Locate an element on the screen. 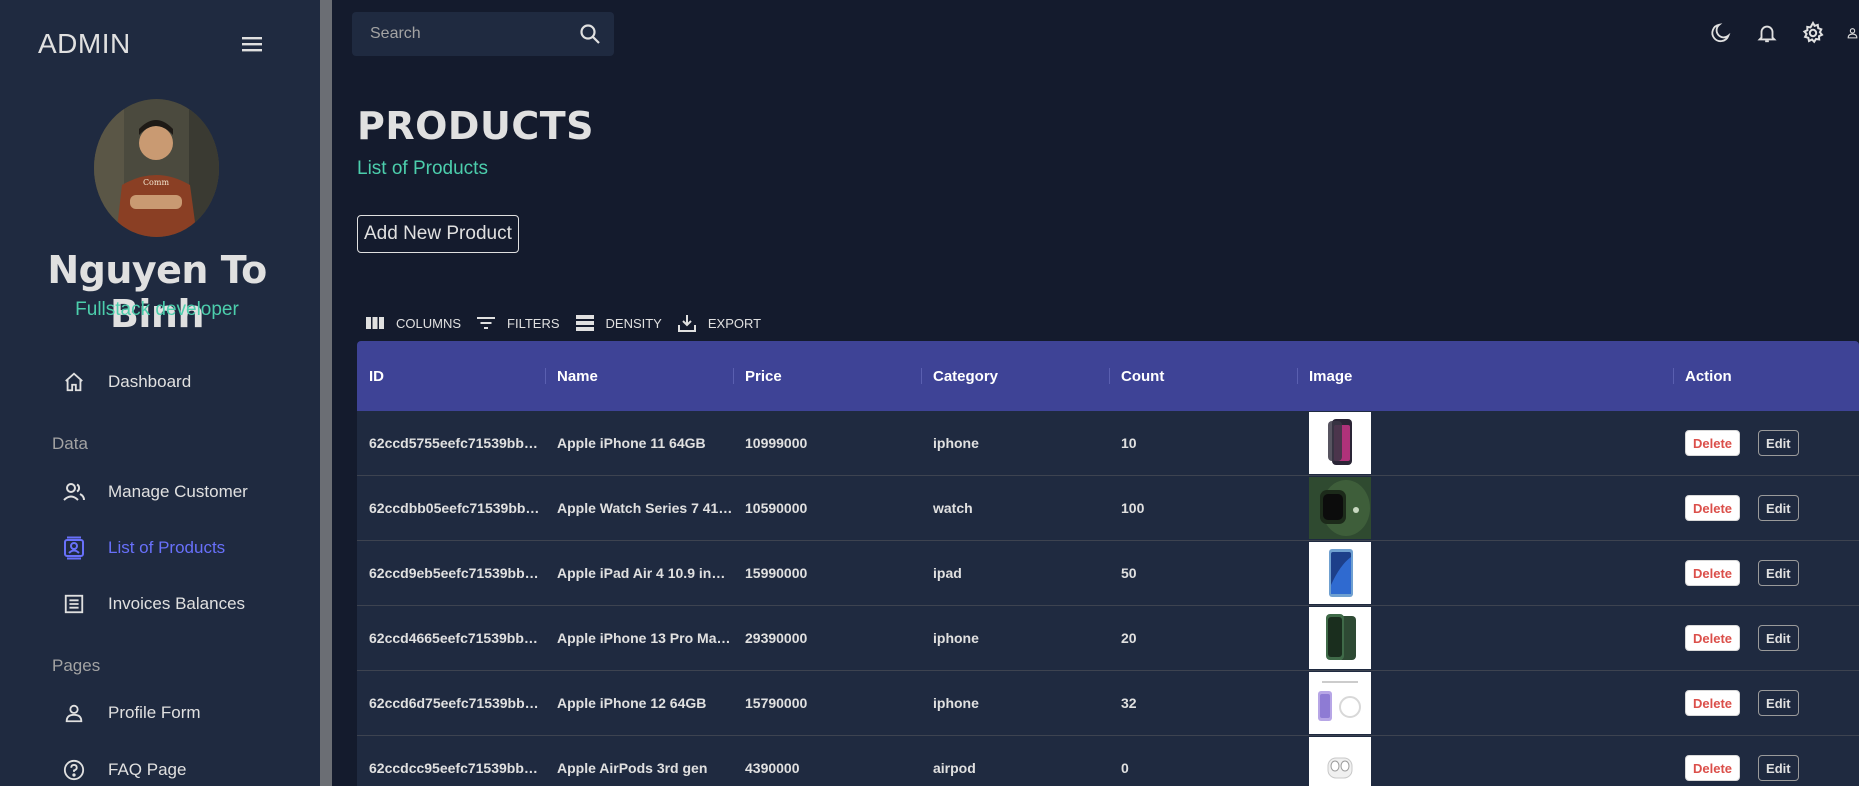  cell-name: Apple iPhone 12 64GB is located at coordinates (632, 703).